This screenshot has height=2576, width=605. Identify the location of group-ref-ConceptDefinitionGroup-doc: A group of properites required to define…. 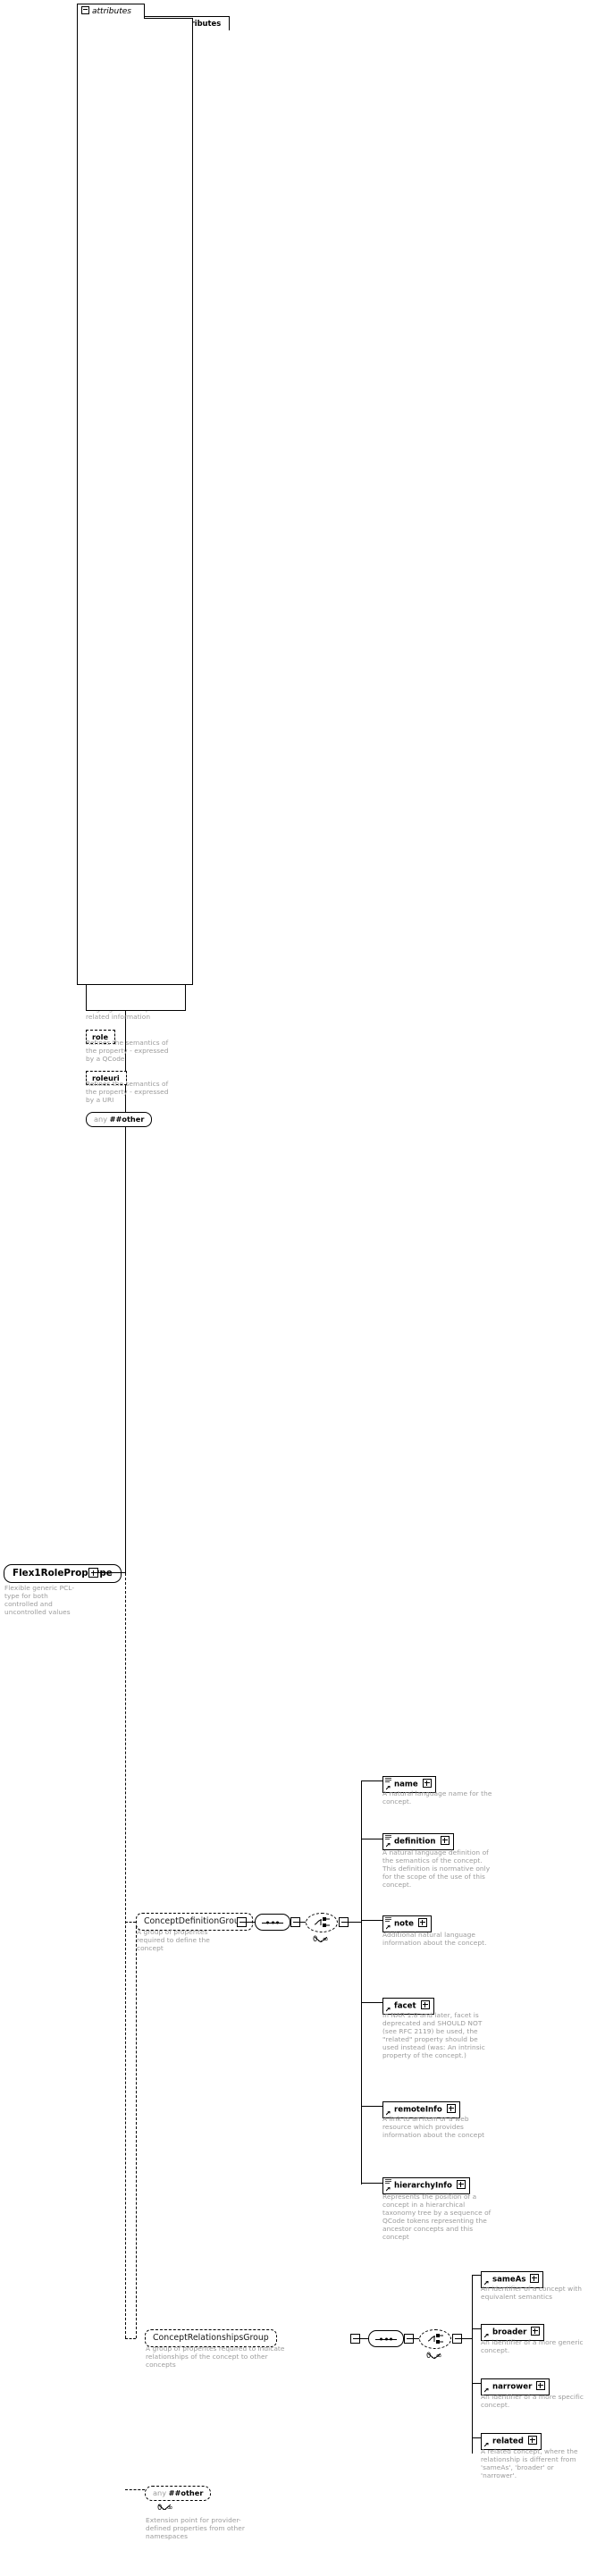
(173, 1941).